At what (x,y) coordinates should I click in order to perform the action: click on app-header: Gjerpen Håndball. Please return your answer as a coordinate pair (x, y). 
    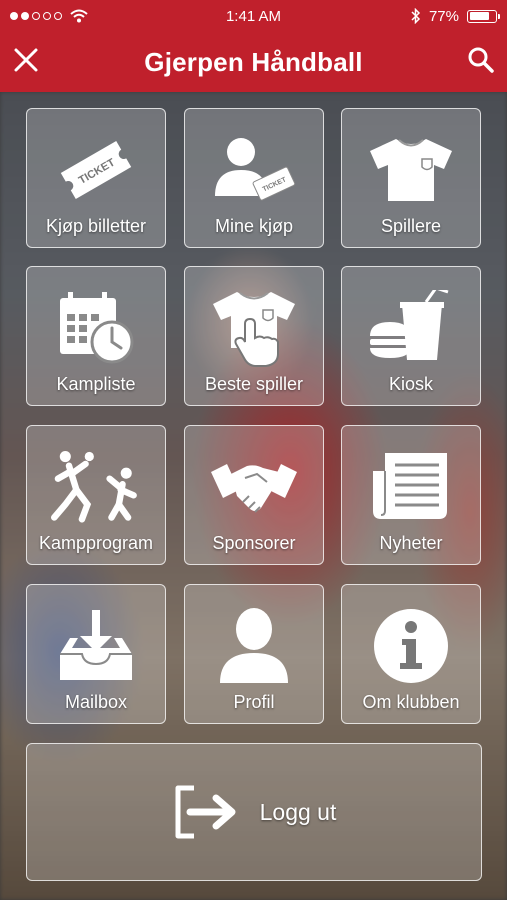
    Looking at the image, I should click on (253, 62).